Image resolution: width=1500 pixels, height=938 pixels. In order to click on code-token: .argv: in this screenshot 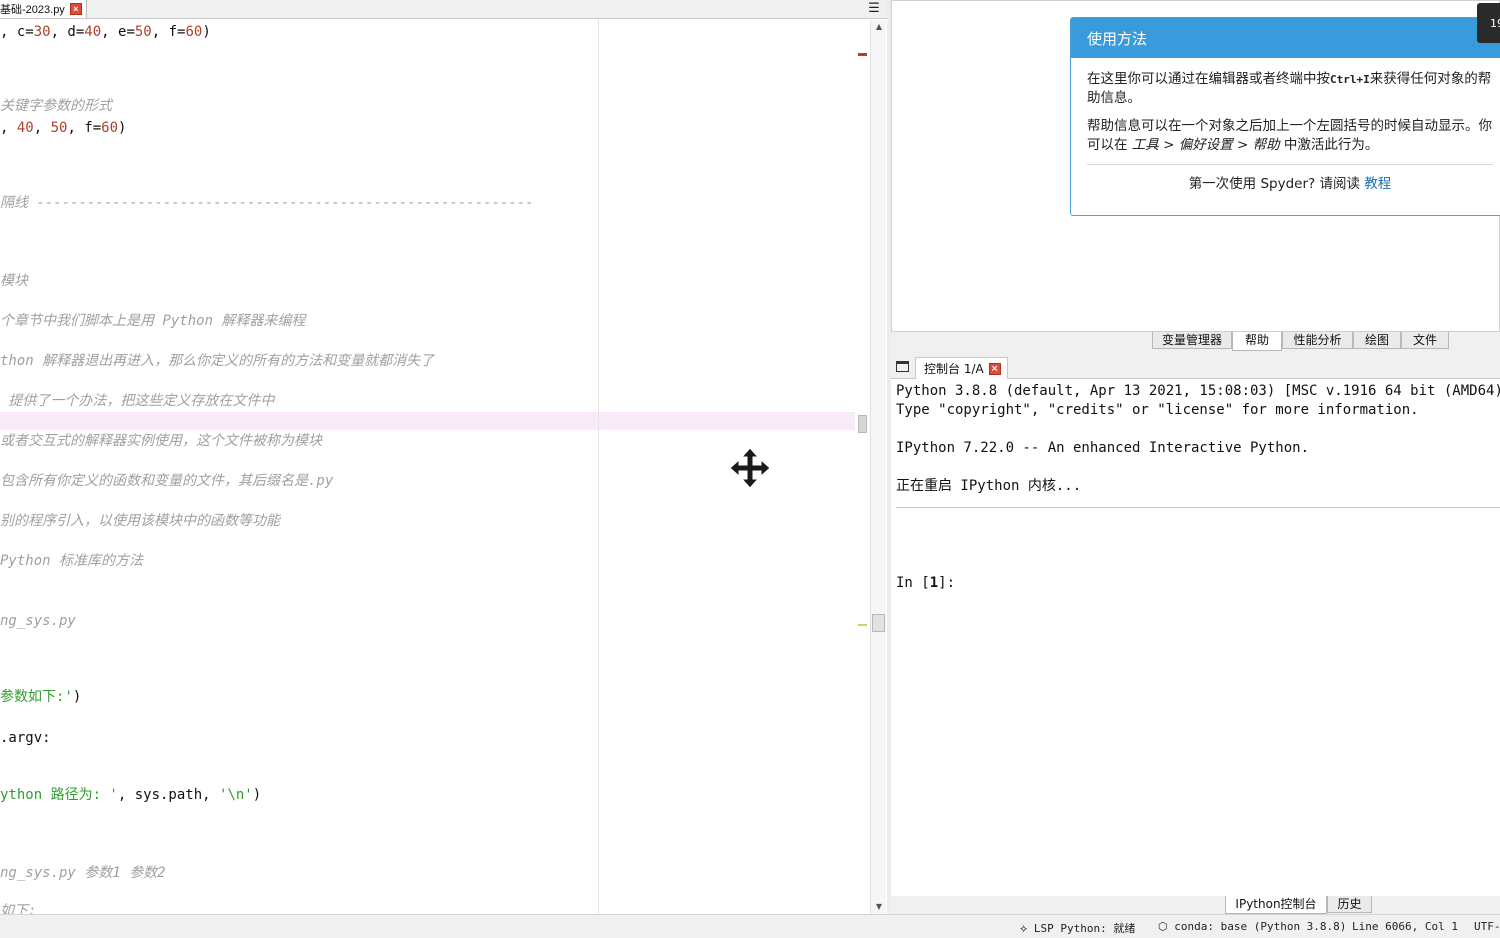, I will do `click(25, 738)`.